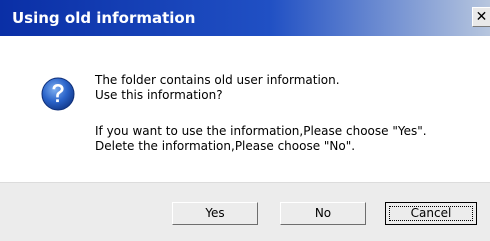 Image resolution: width=490 pixels, height=241 pixels. Describe the element at coordinates (104, 18) in the screenshot. I see `window-title: Using old information` at that location.